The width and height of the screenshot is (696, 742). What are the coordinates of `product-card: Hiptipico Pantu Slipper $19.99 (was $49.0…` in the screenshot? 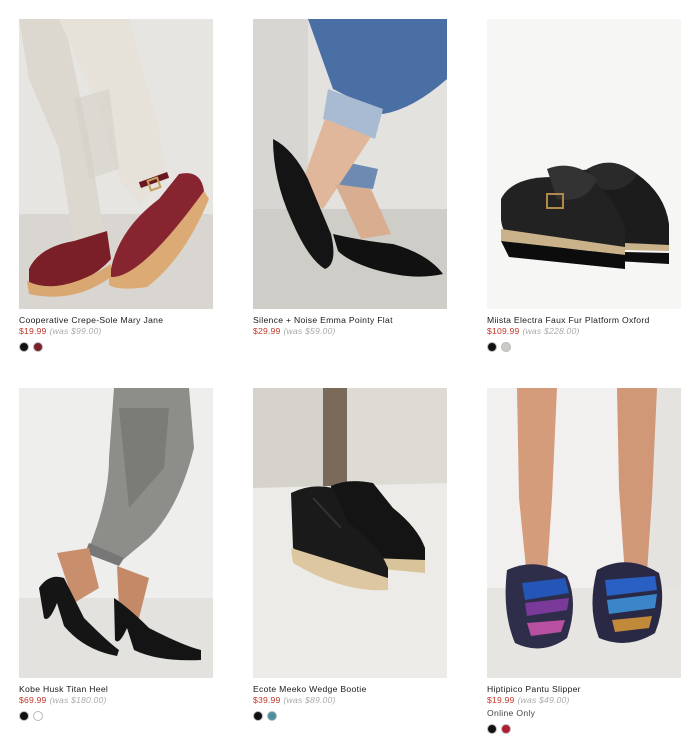 It's located at (585, 561).